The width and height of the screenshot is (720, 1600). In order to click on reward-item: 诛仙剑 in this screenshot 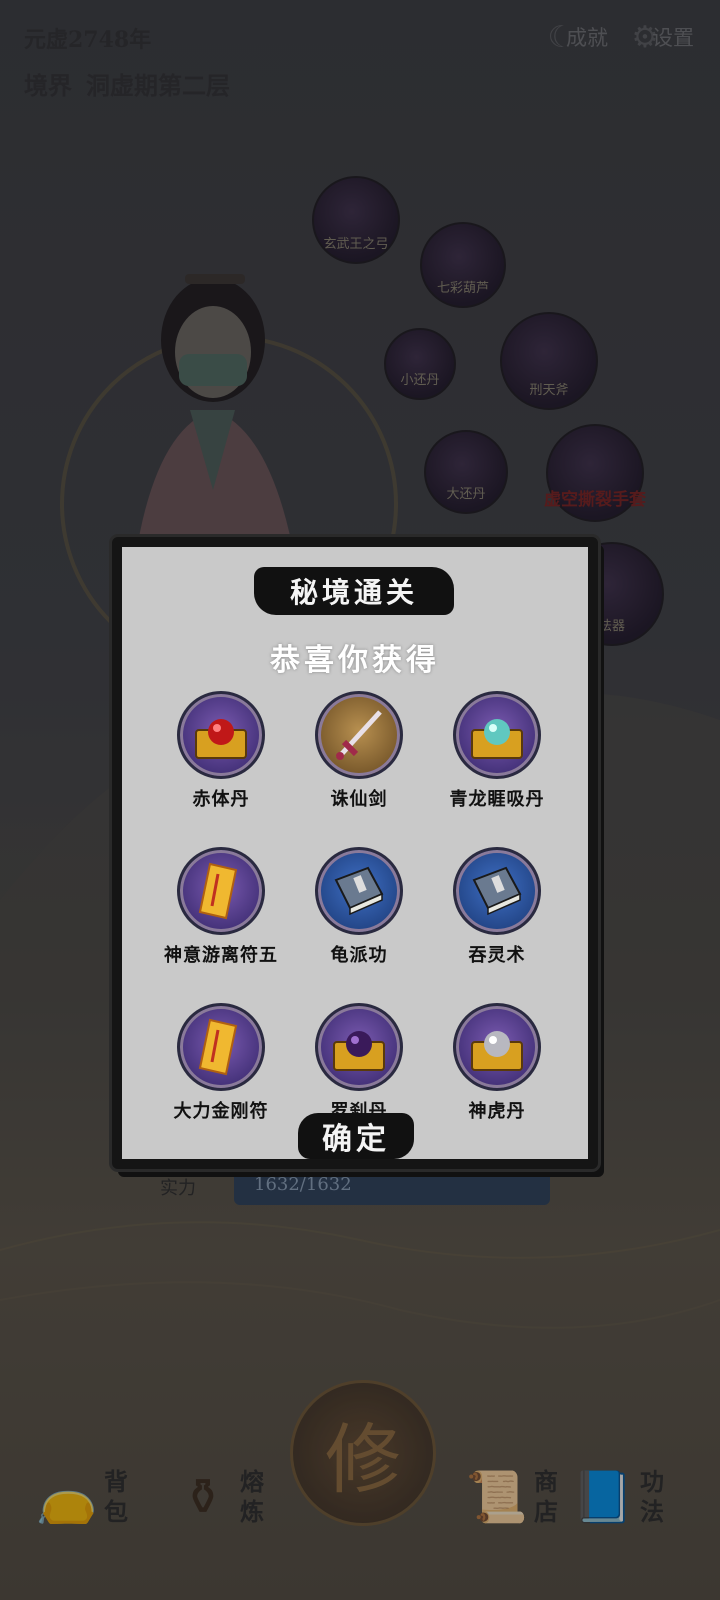, I will do `click(359, 751)`.